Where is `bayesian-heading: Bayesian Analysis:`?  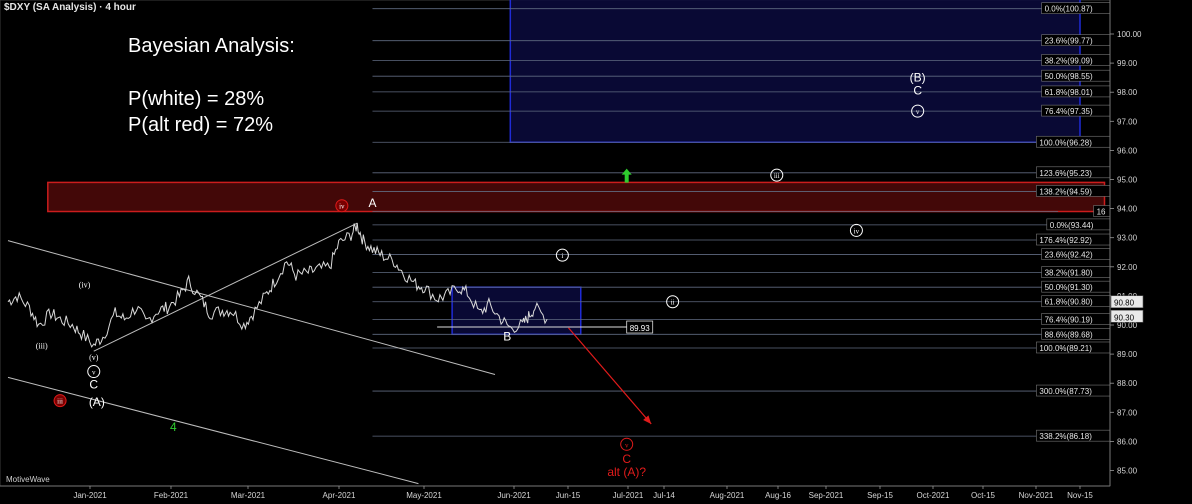
bayesian-heading: Bayesian Analysis: is located at coordinates (211, 46).